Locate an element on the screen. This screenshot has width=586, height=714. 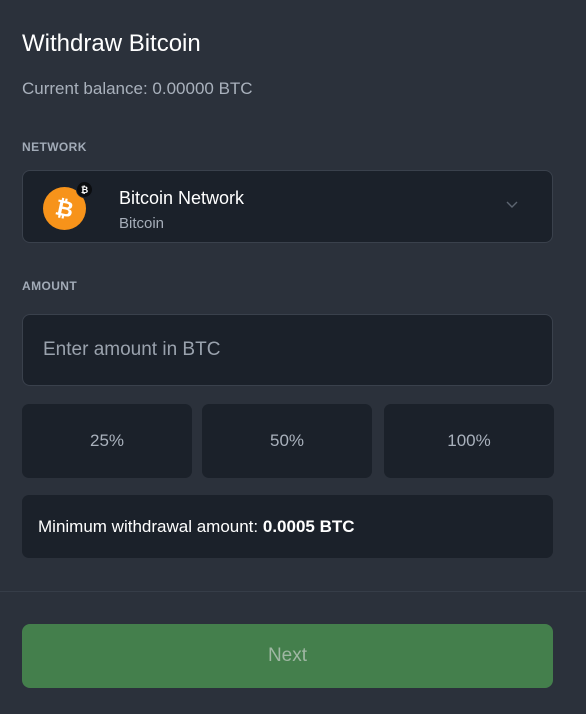
network-subtitle: Bitcoin is located at coordinates (142, 223).